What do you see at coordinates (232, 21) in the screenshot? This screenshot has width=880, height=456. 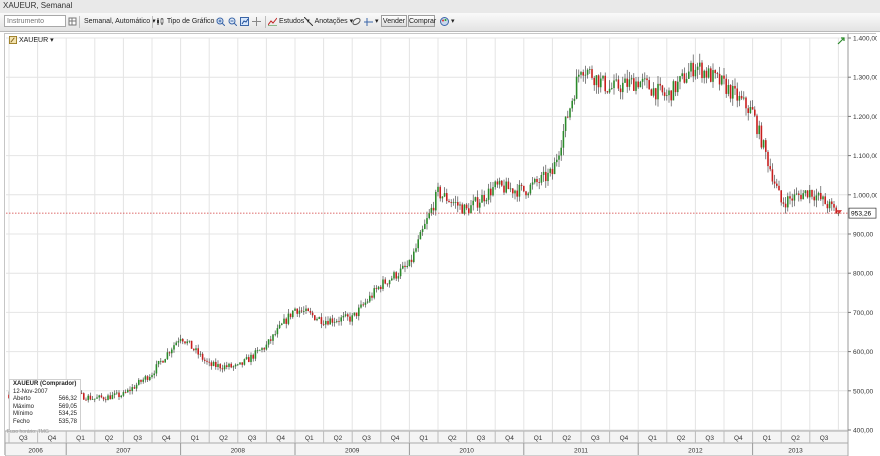 I see `zoom-out-button` at bounding box center [232, 21].